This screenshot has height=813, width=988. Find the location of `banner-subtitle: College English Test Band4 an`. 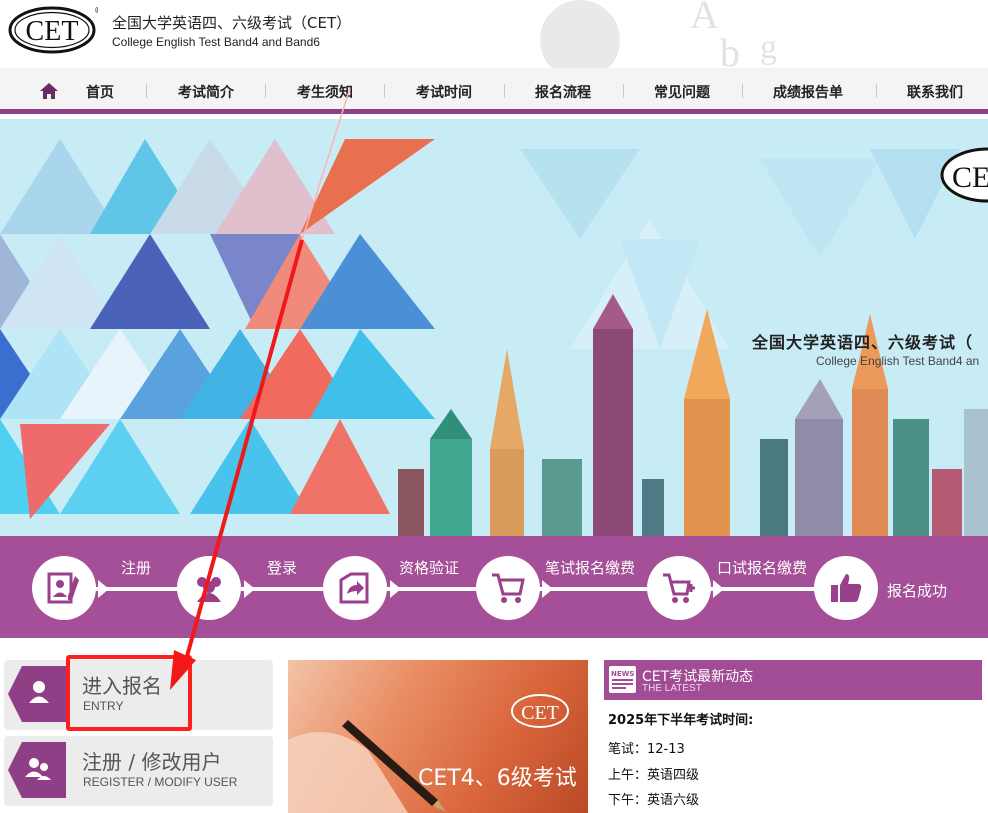

banner-subtitle: College English Test Band4 an is located at coordinates (898, 361).